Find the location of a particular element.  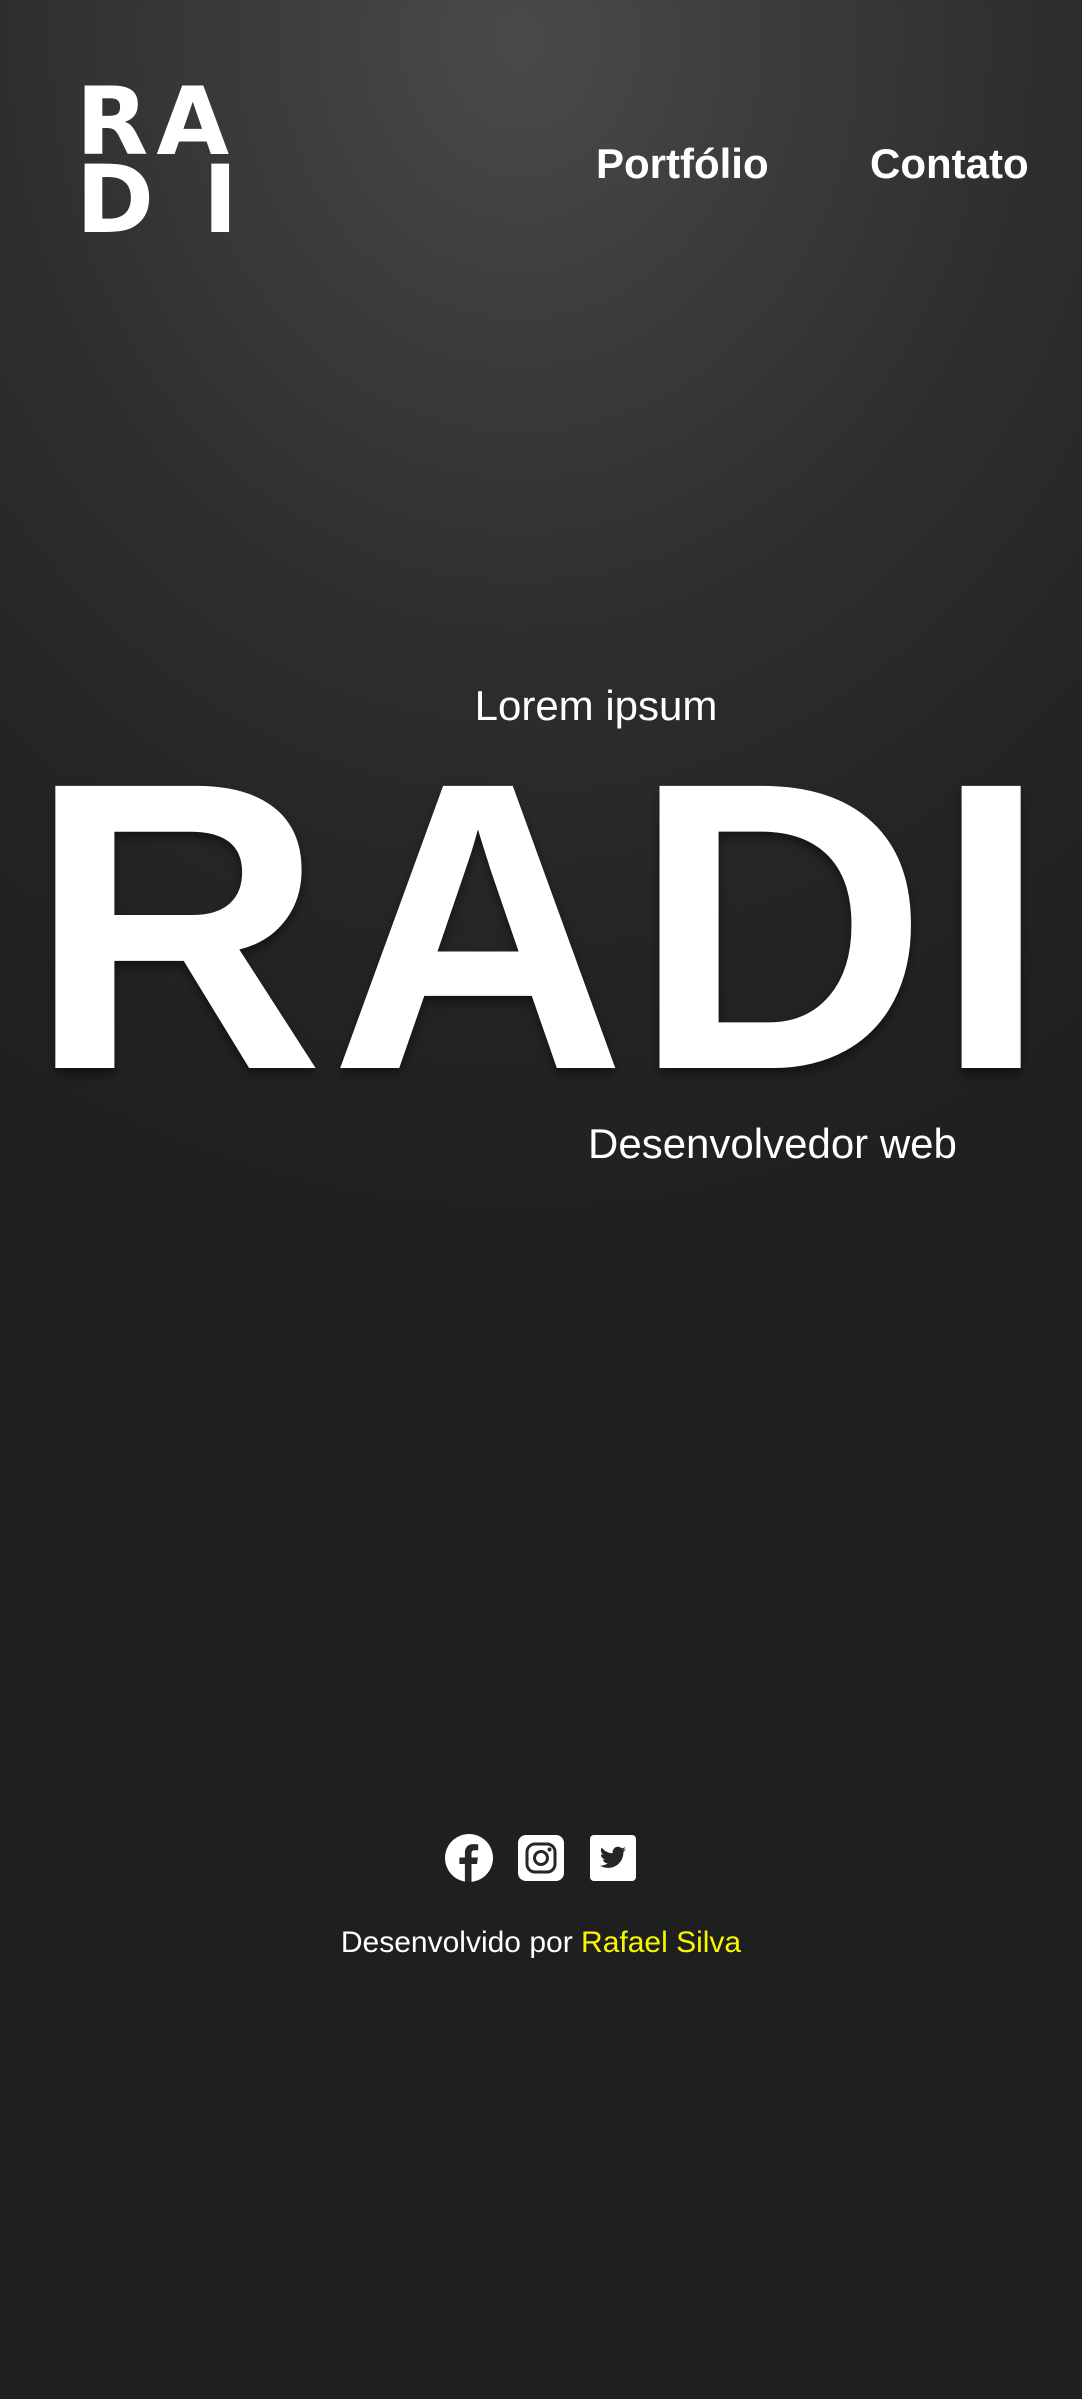

nav-link-contato: Contato is located at coordinates (949, 164).